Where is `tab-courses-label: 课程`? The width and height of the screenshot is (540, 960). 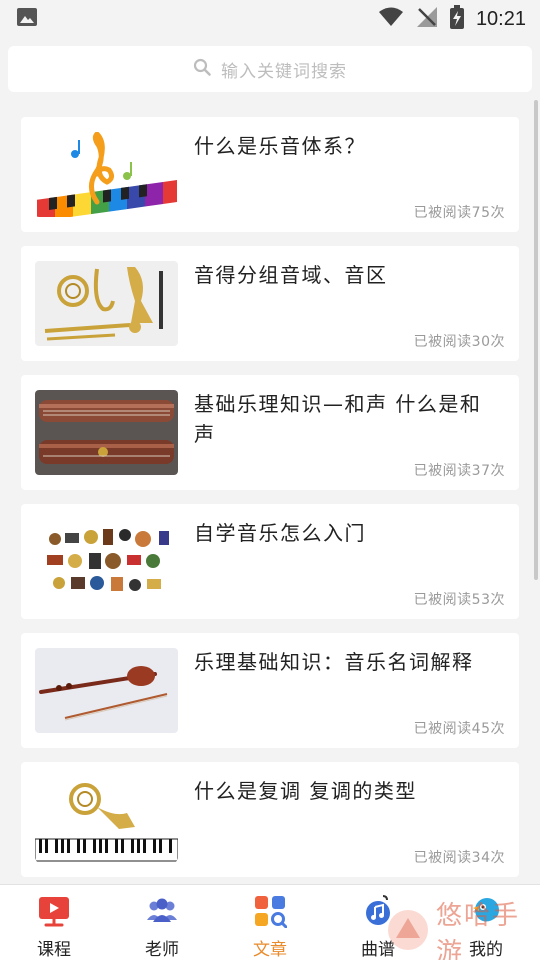 tab-courses-label: 课程 is located at coordinates (54, 950).